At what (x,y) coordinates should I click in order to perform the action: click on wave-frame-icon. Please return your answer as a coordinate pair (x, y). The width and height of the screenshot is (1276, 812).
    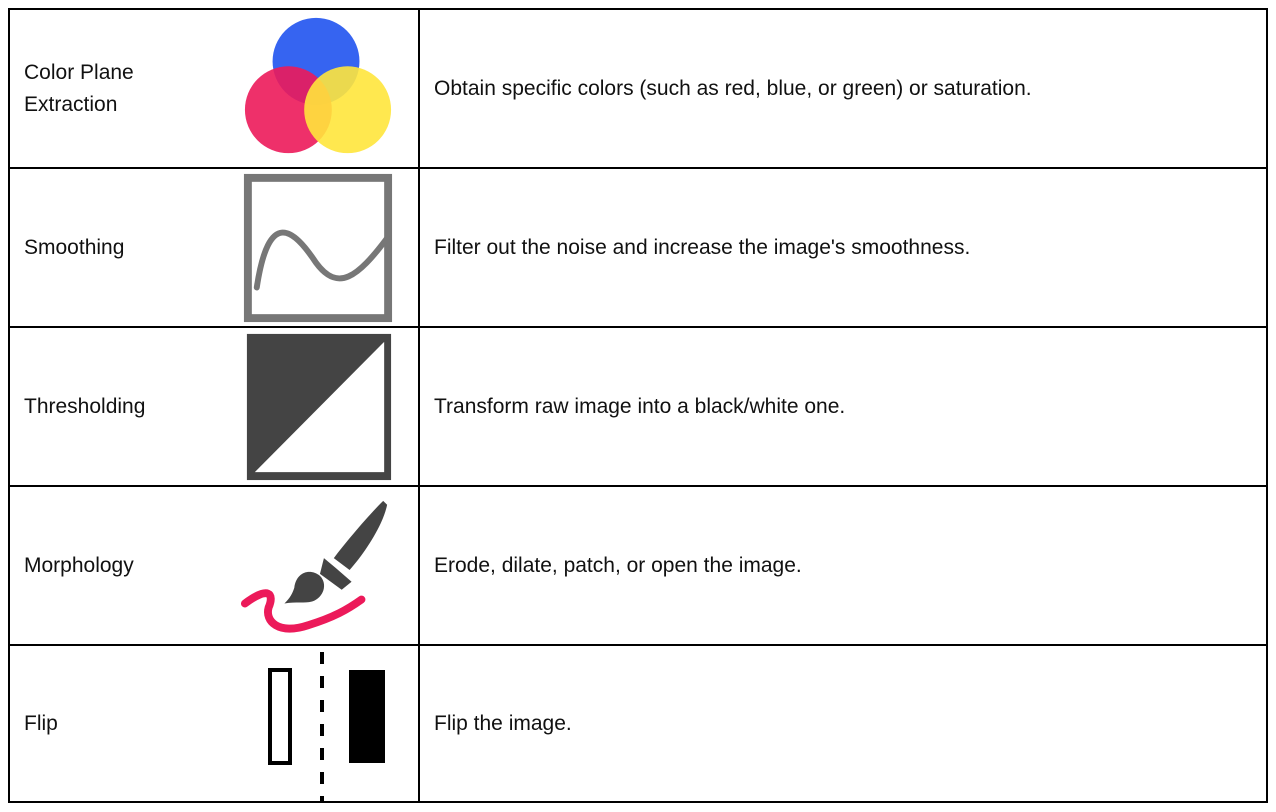
    Looking at the image, I should click on (318, 247).